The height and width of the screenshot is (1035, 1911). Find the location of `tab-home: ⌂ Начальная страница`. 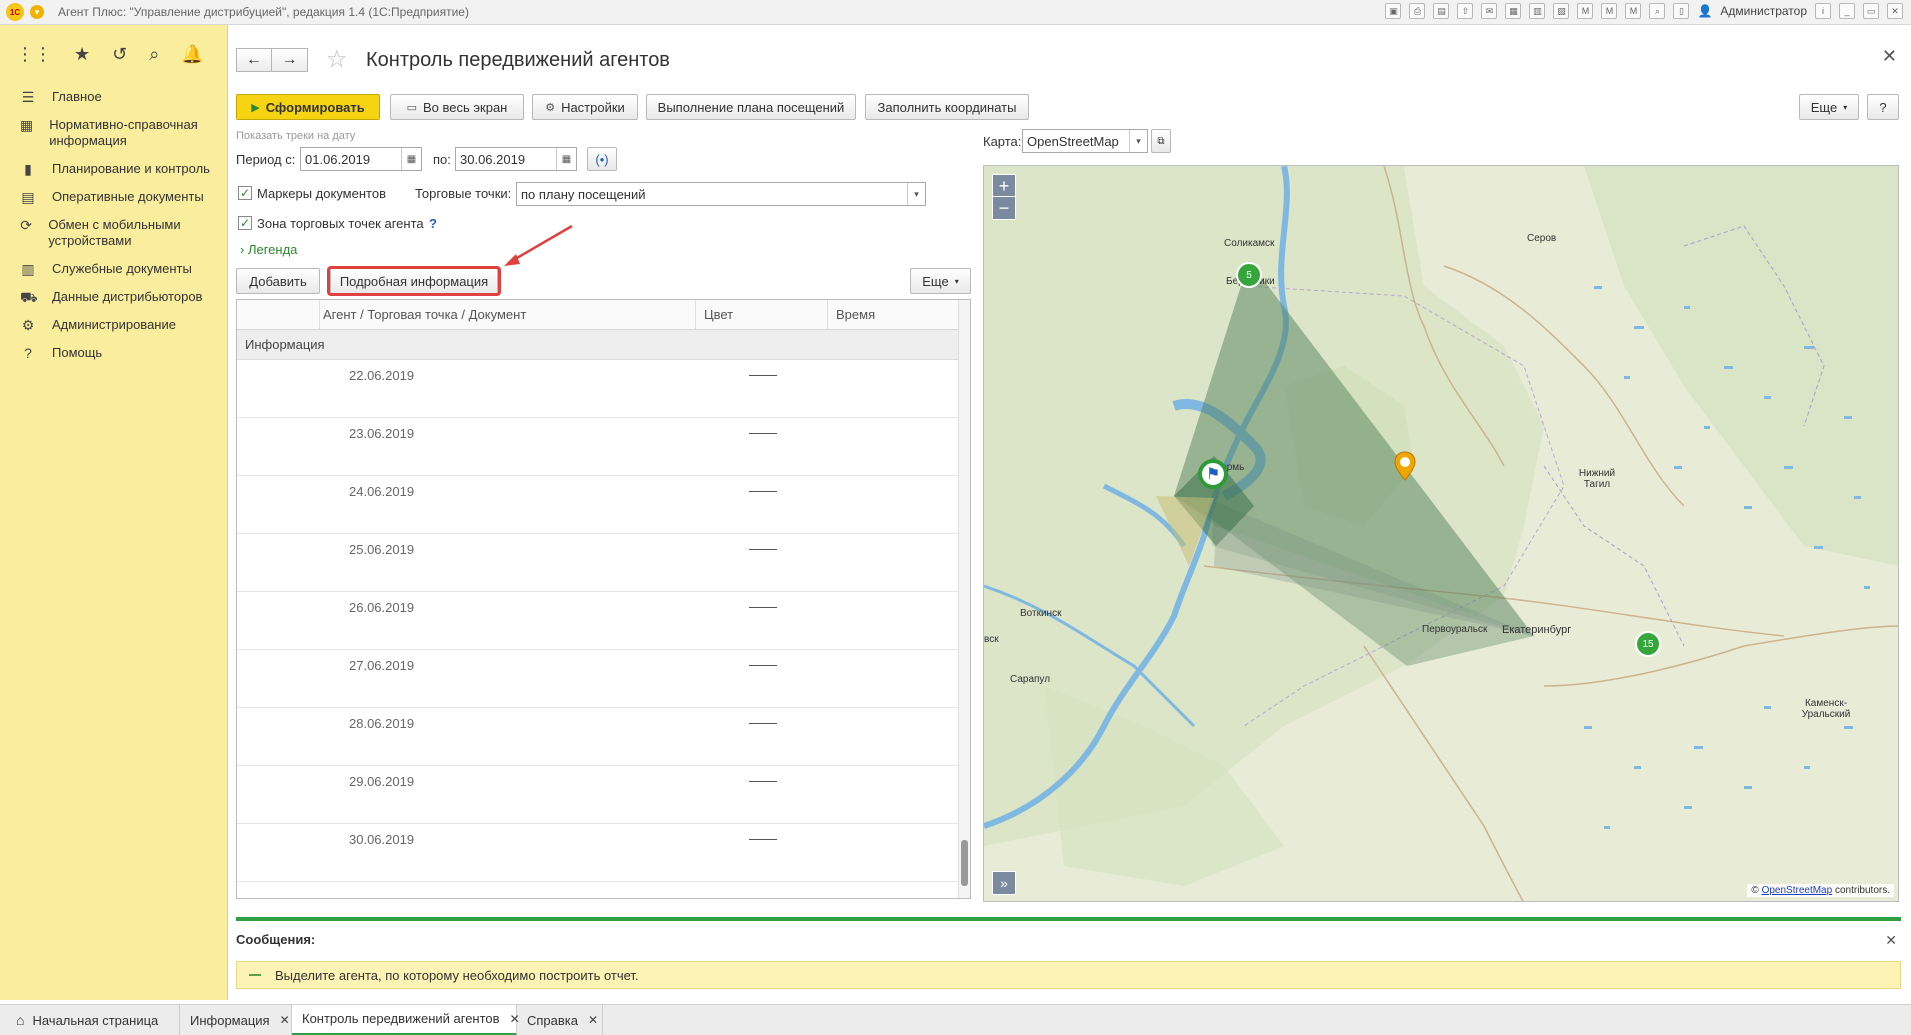

tab-home: ⌂ Начальная страница is located at coordinates (93, 1019).